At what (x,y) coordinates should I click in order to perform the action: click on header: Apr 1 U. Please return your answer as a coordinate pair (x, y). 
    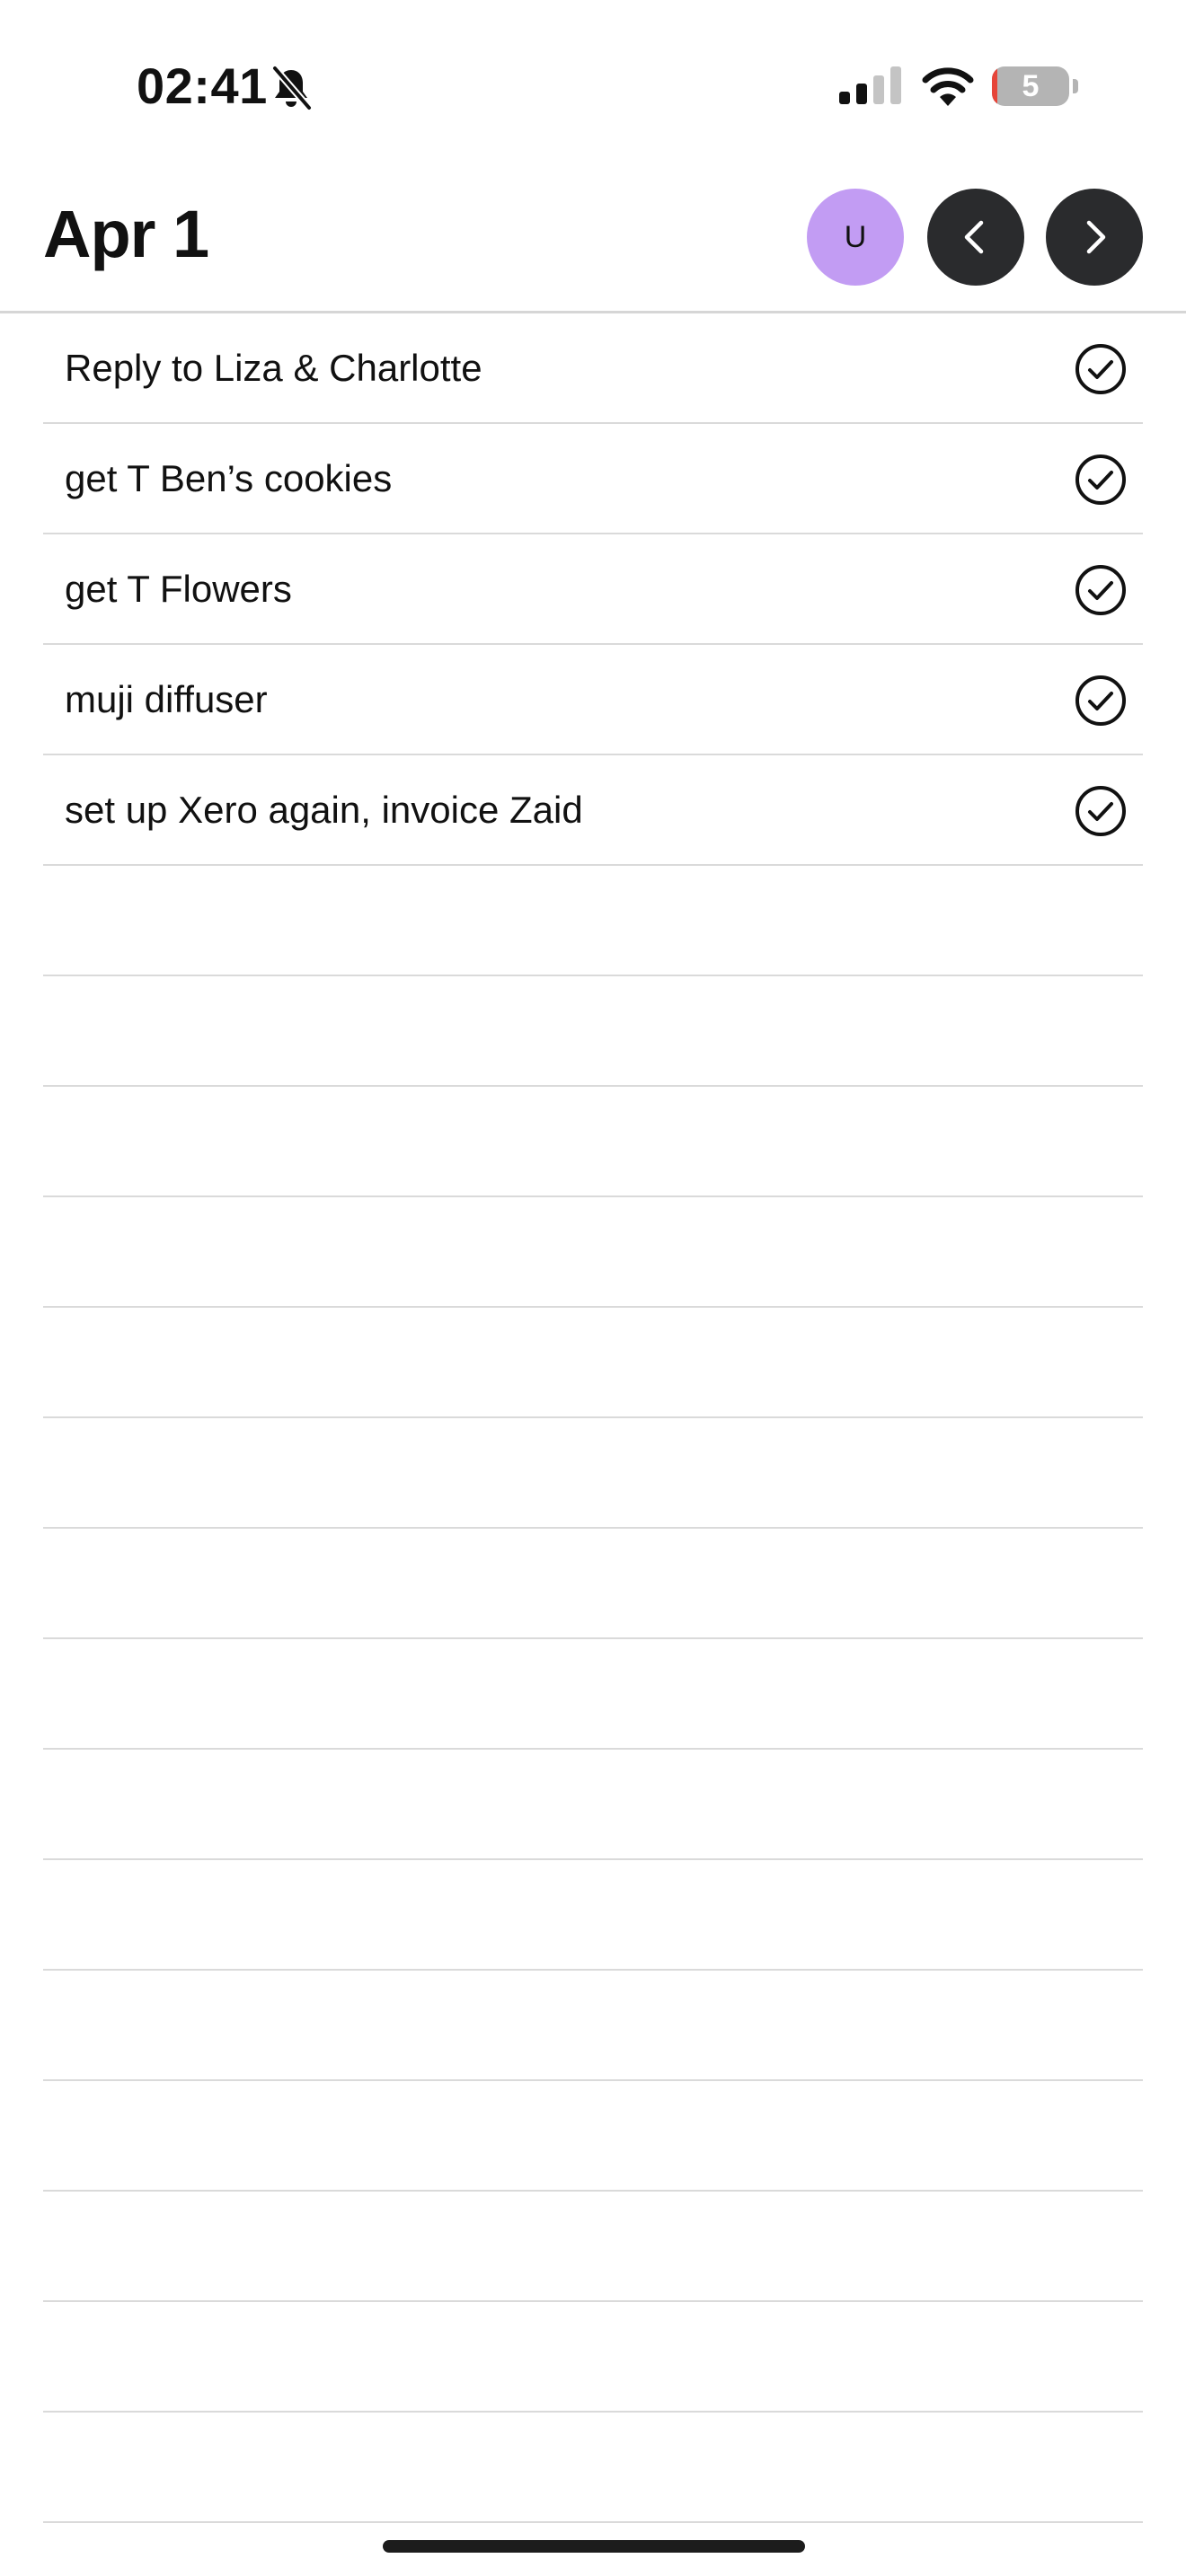
    Looking at the image, I should click on (593, 237).